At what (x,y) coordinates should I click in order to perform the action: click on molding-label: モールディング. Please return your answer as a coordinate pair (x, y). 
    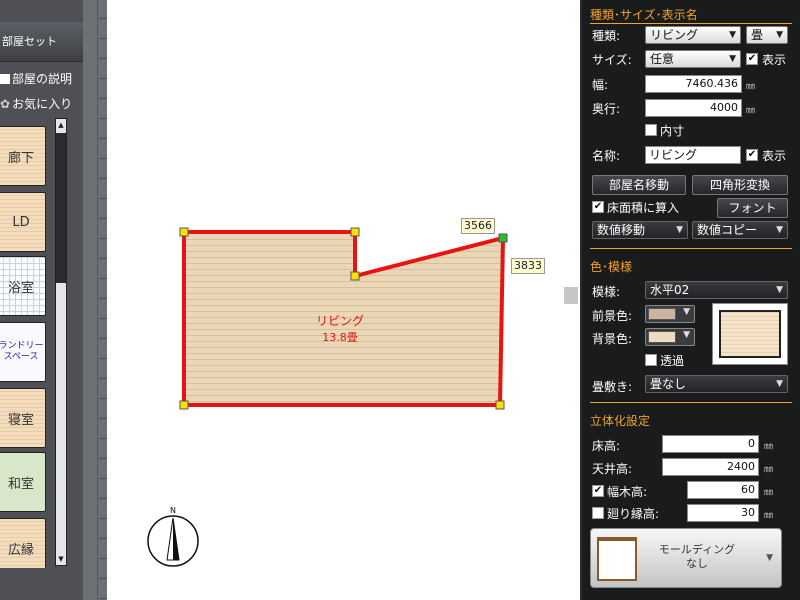
    Looking at the image, I should click on (697, 549).